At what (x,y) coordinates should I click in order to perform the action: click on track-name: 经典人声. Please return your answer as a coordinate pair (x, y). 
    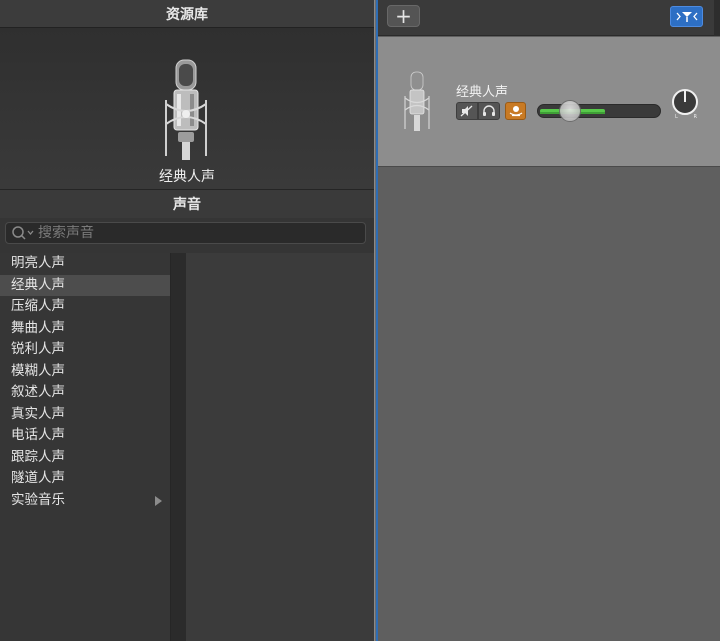
    Looking at the image, I should click on (482, 90).